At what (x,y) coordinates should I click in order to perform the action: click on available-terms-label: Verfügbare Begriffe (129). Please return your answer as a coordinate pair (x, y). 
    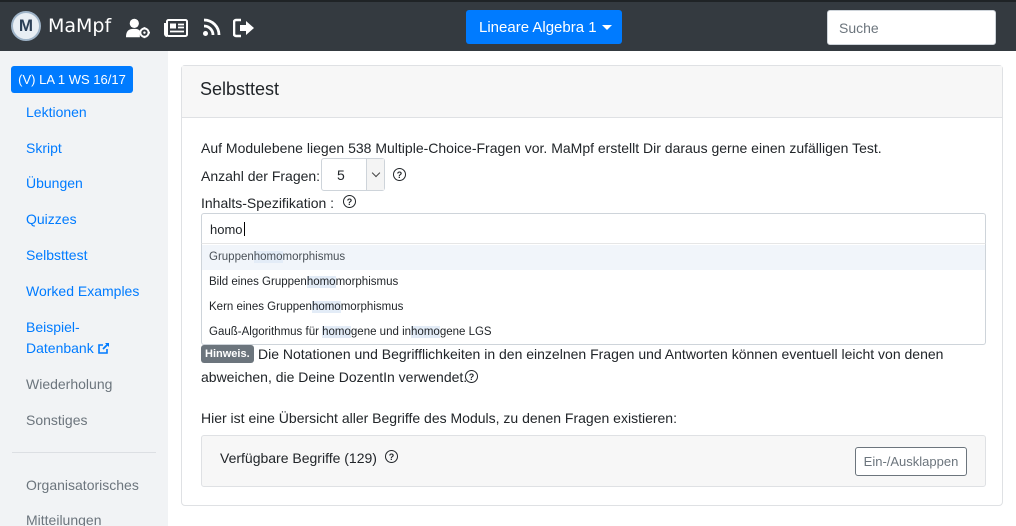
    Looking at the image, I should click on (298, 458).